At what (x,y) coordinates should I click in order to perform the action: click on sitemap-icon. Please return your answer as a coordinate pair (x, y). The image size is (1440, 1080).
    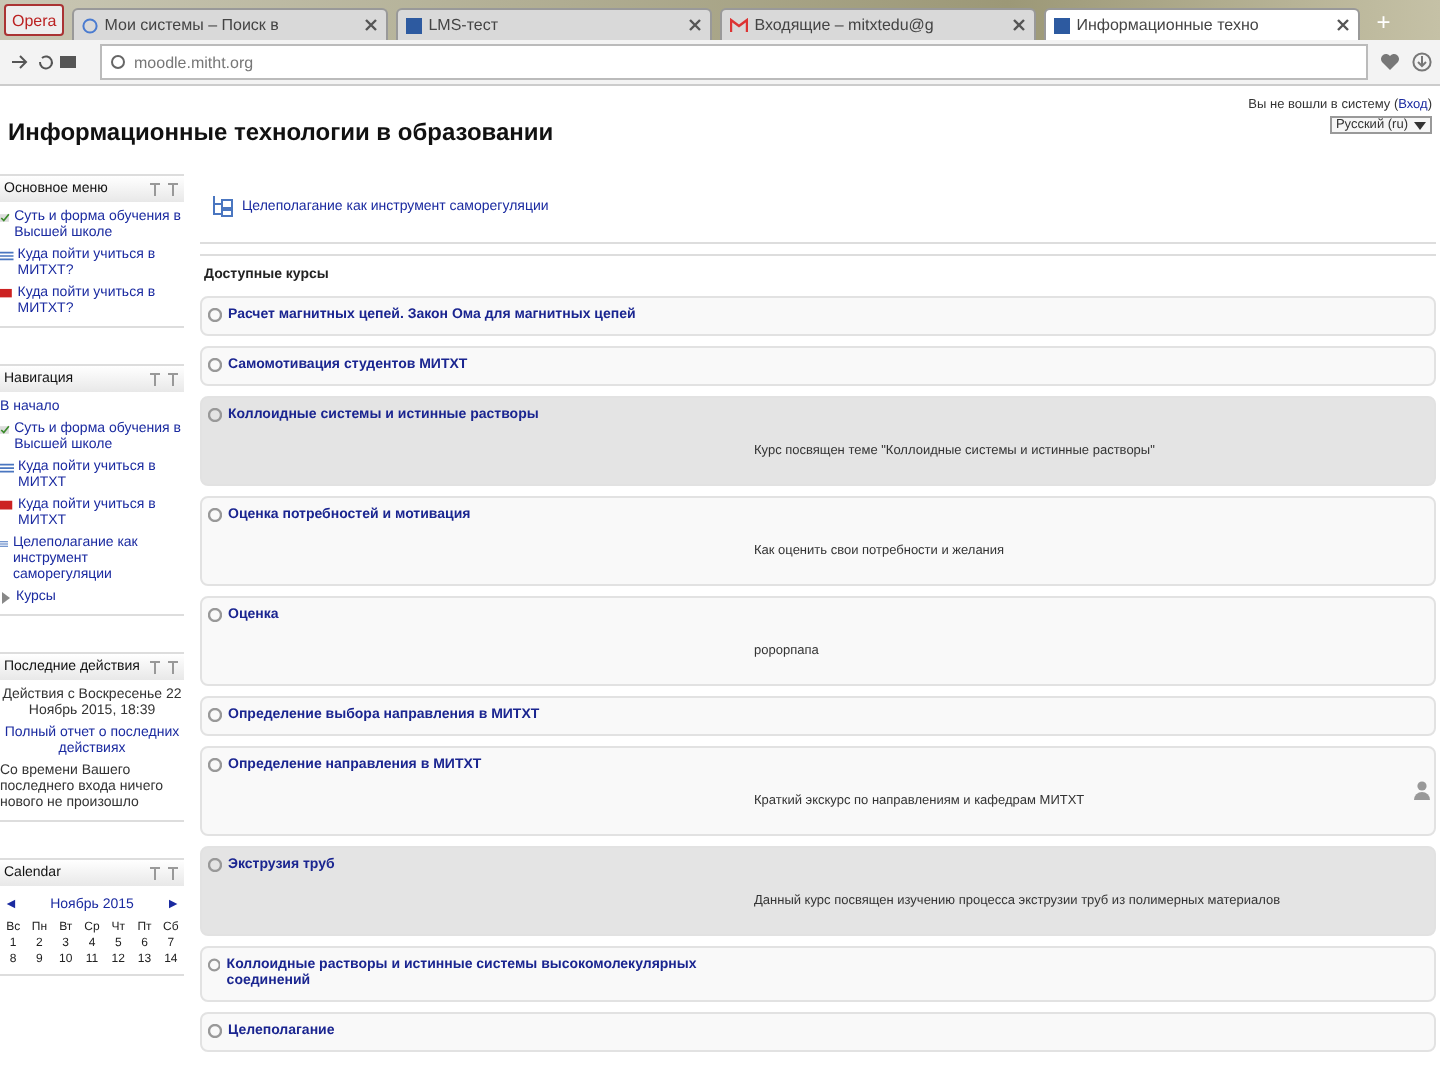
    Looking at the image, I should click on (224, 206).